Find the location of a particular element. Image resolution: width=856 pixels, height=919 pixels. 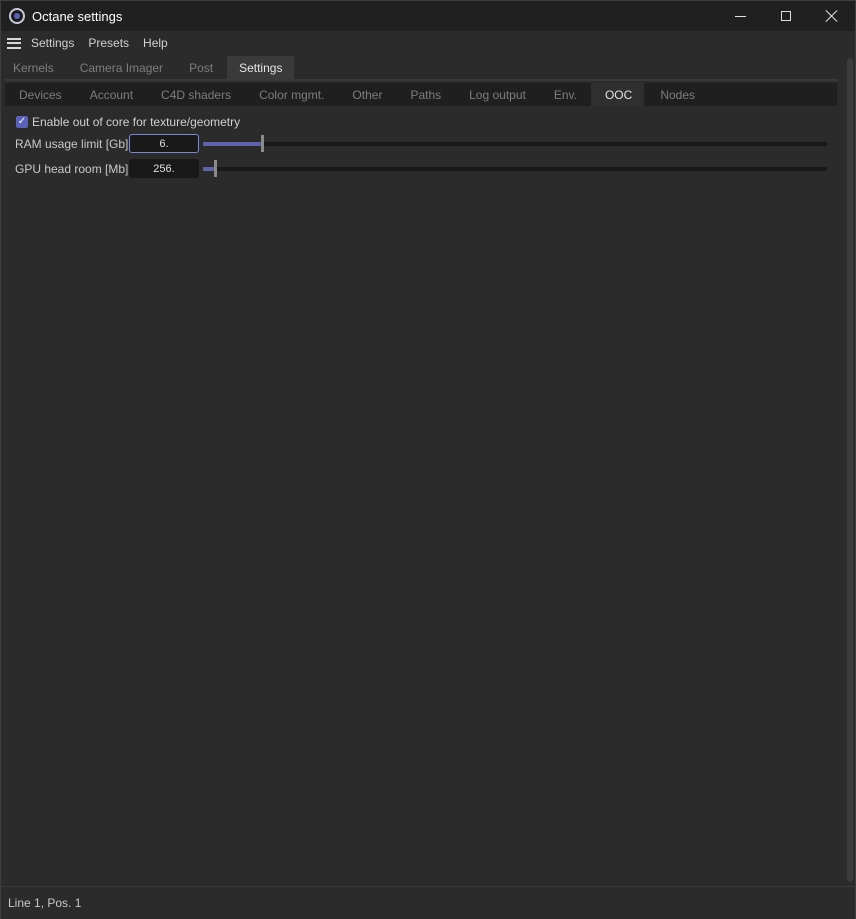

title-bar: Octane settings is located at coordinates (428, 16).